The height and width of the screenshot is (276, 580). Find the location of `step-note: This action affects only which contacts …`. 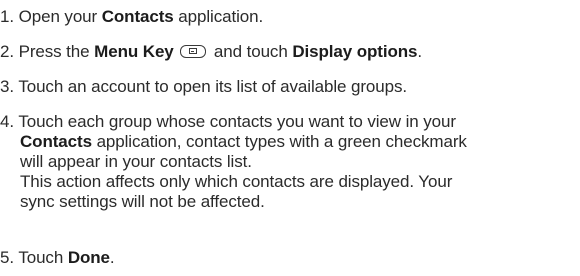

step-note: This action affects only which contacts … is located at coordinates (236, 181).